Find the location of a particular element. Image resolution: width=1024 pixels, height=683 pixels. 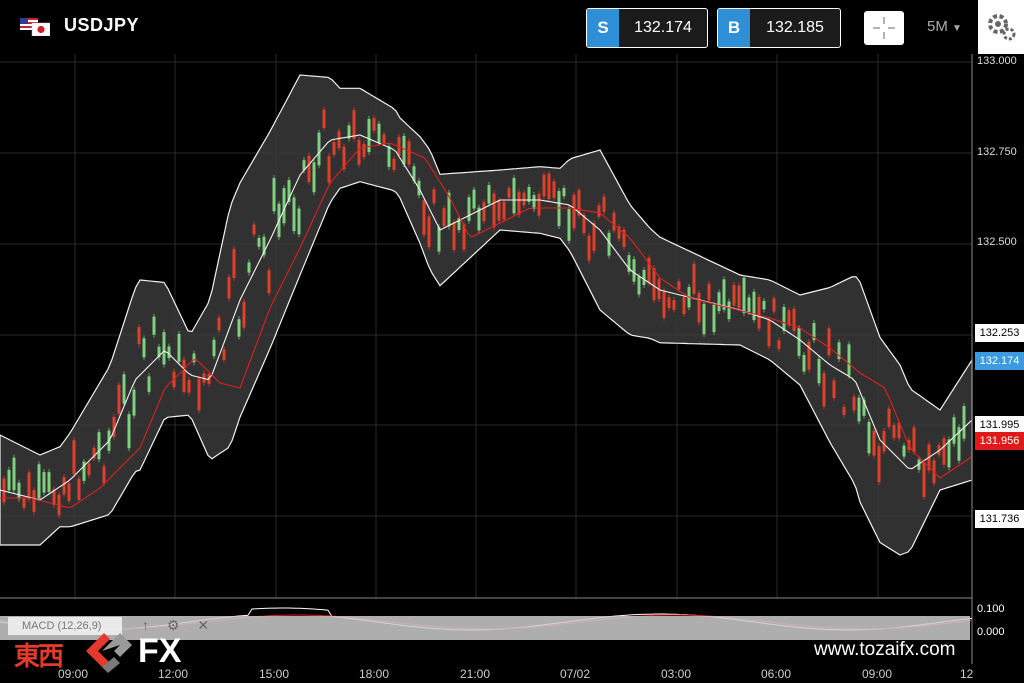

time-label: 07/02 is located at coordinates (575, 674).